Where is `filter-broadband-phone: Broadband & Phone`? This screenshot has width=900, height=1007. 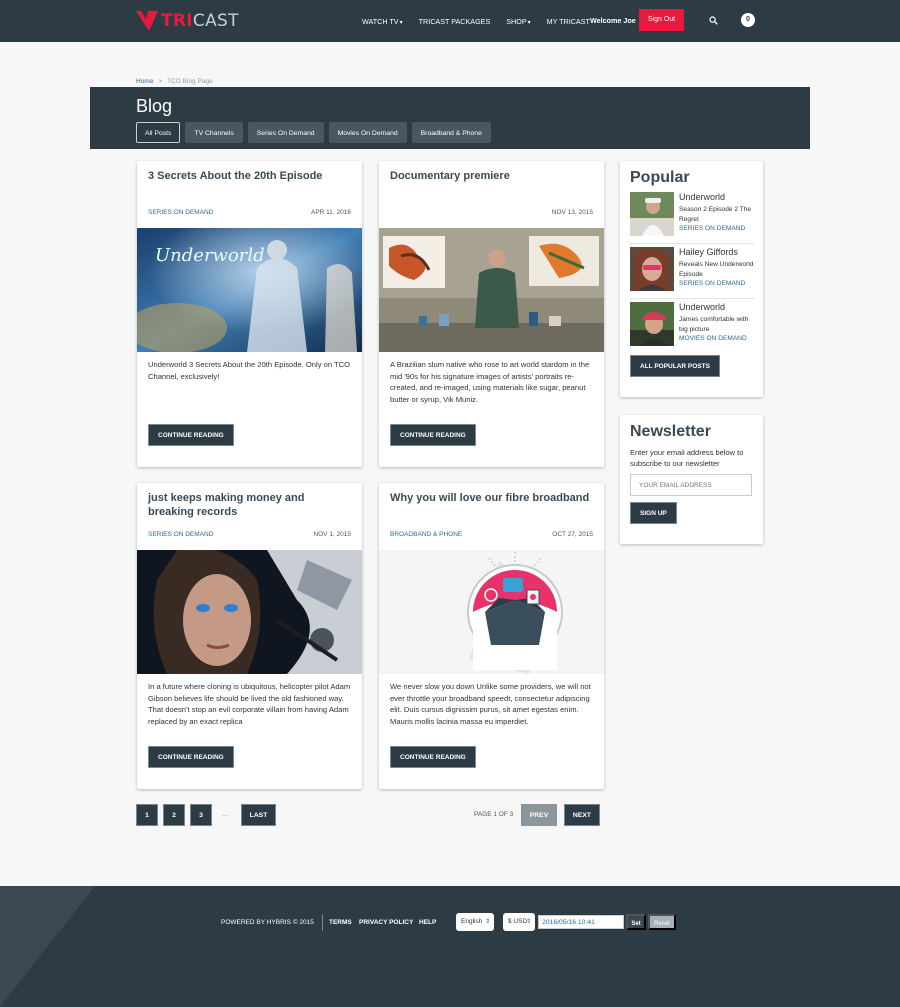 filter-broadband-phone: Broadband & Phone is located at coordinates (451, 132).